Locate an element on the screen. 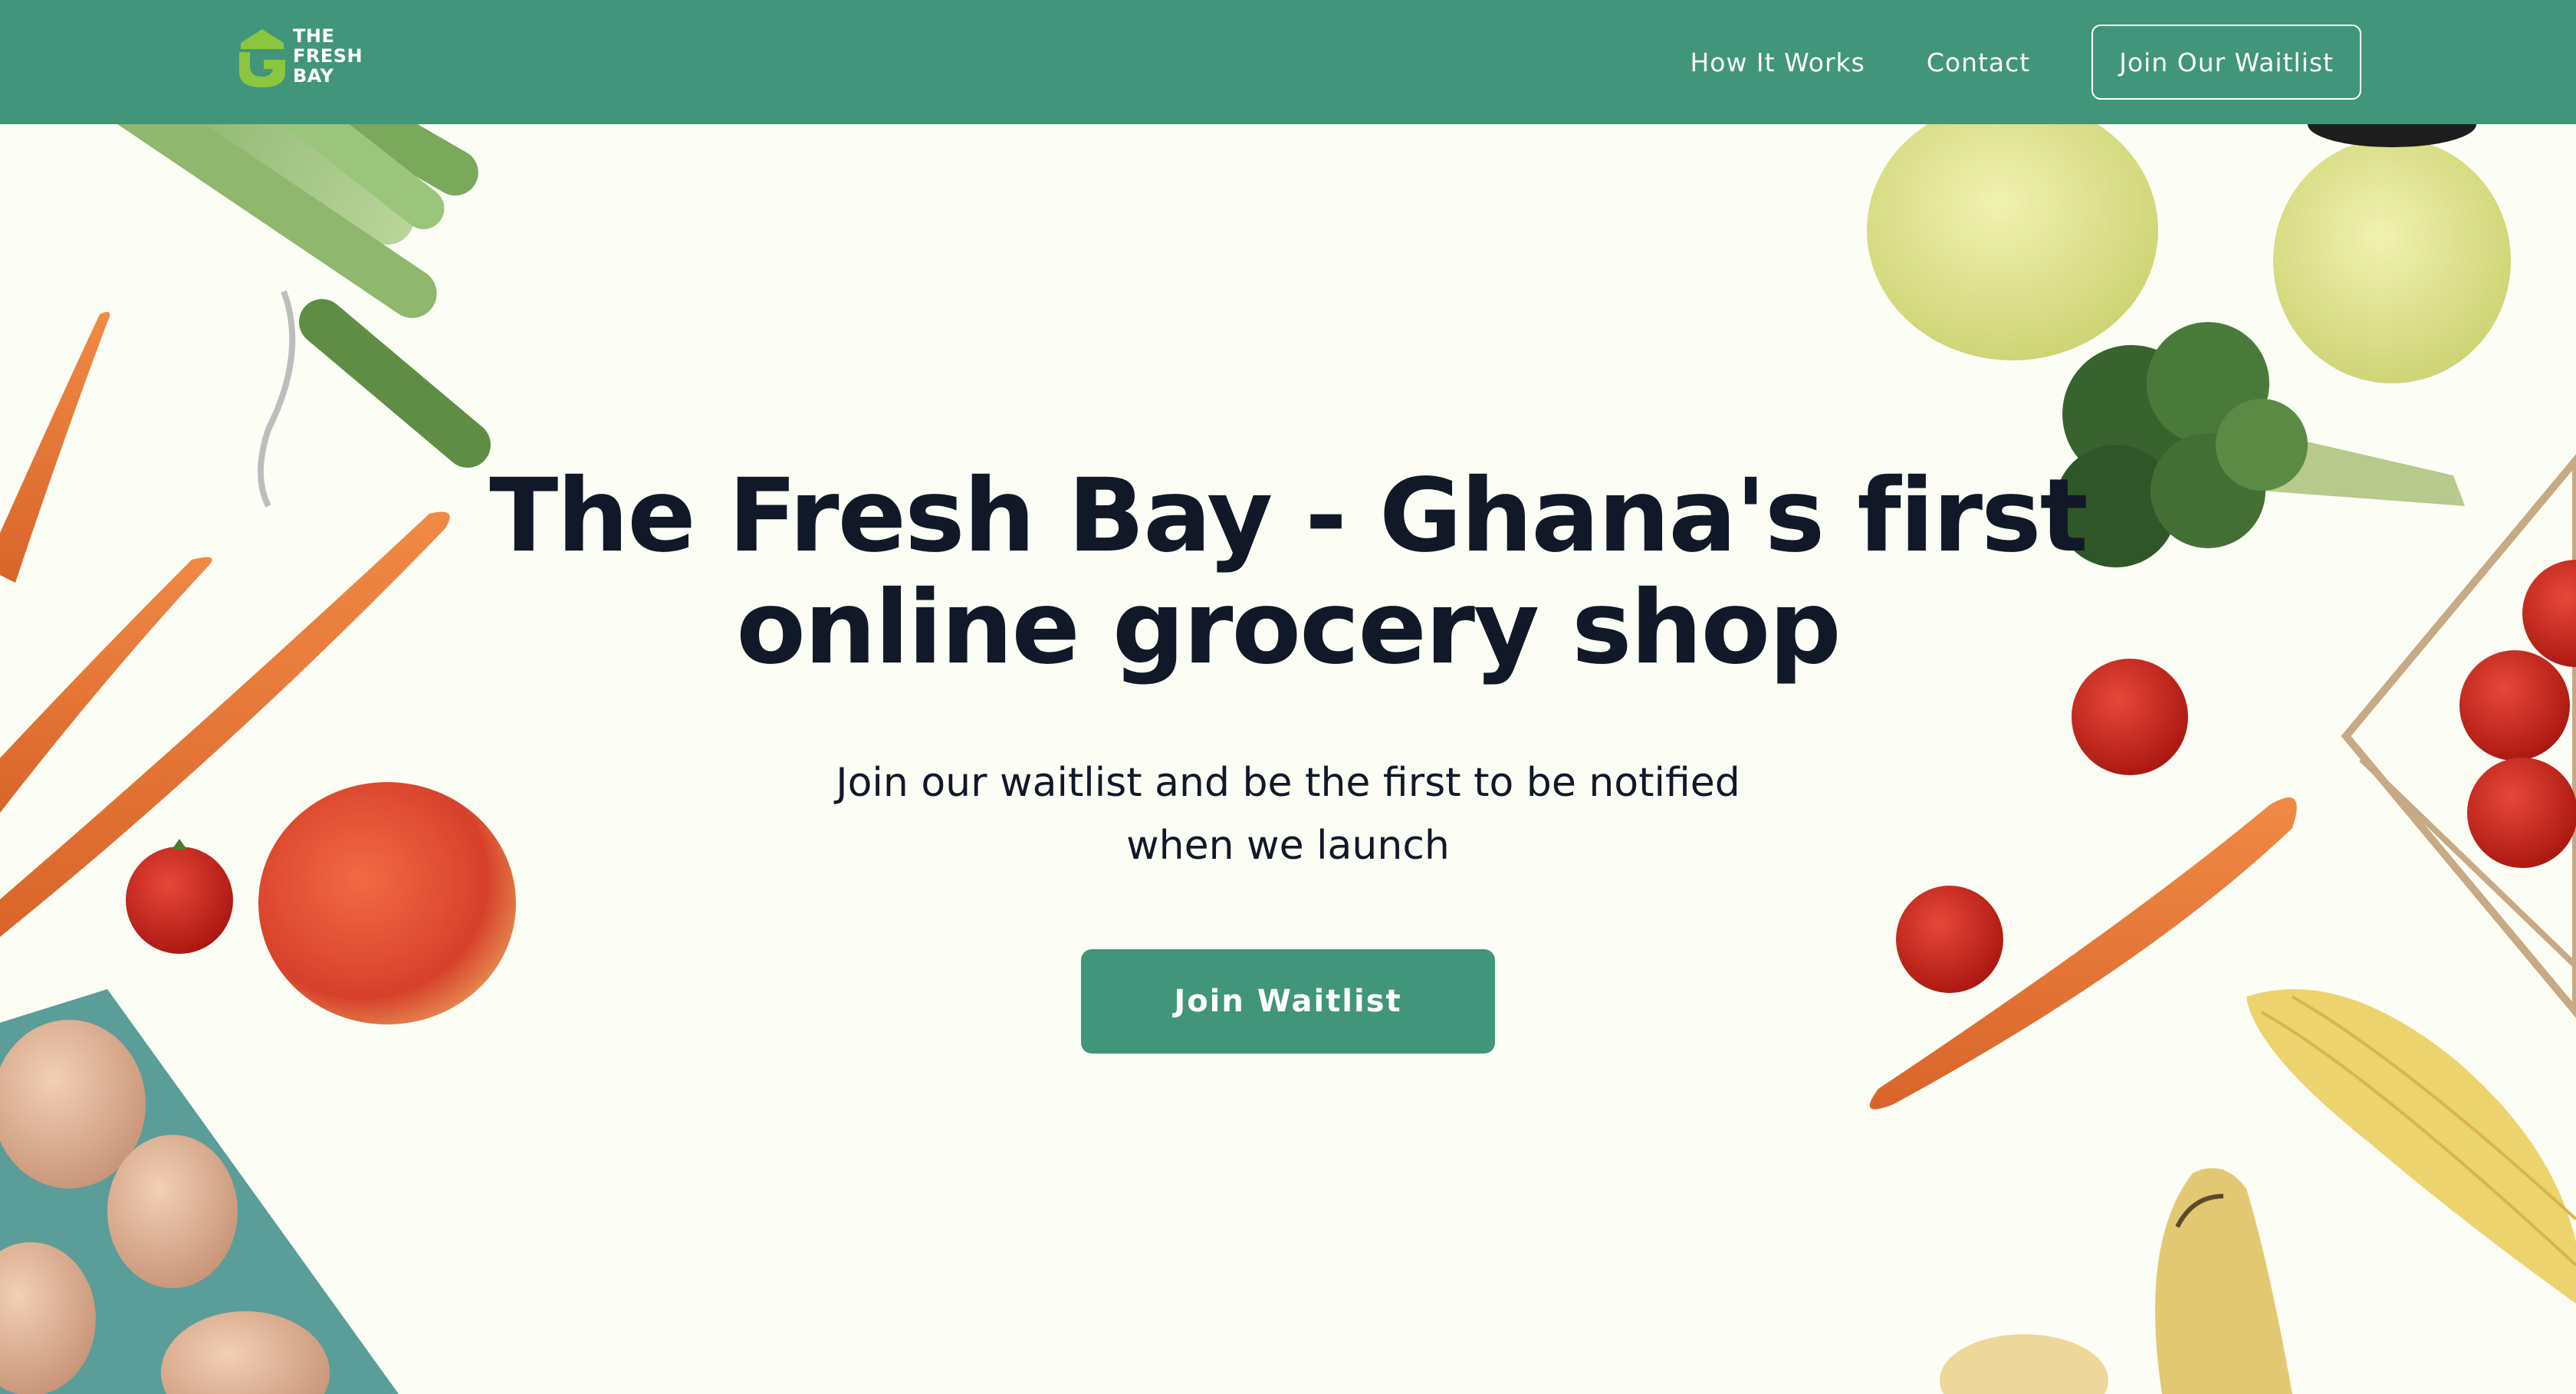 The height and width of the screenshot is (1394, 2576). nav-link-how-it-works: How It Works is located at coordinates (1778, 63).